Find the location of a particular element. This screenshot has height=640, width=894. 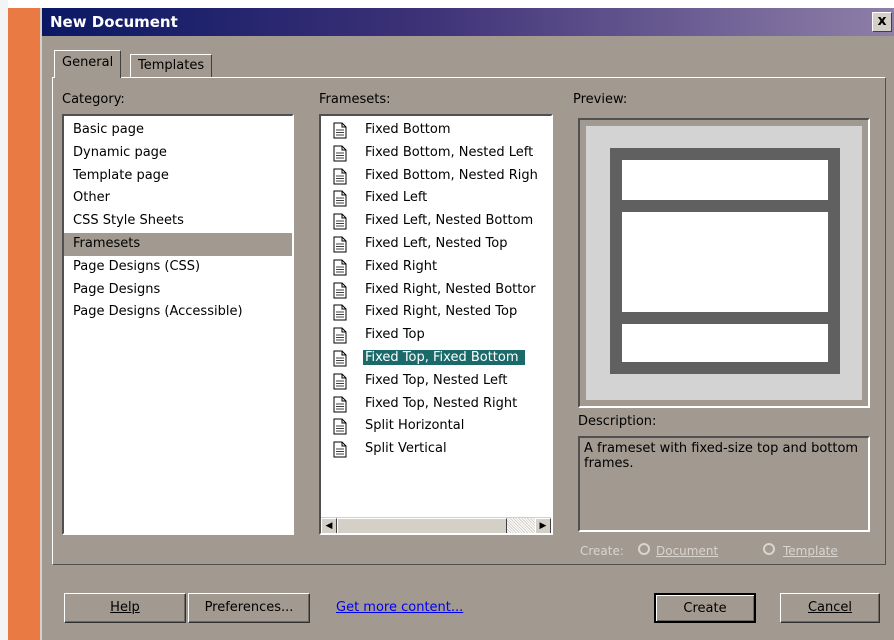

category-item: Page Designs (CSS) is located at coordinates (178, 267).